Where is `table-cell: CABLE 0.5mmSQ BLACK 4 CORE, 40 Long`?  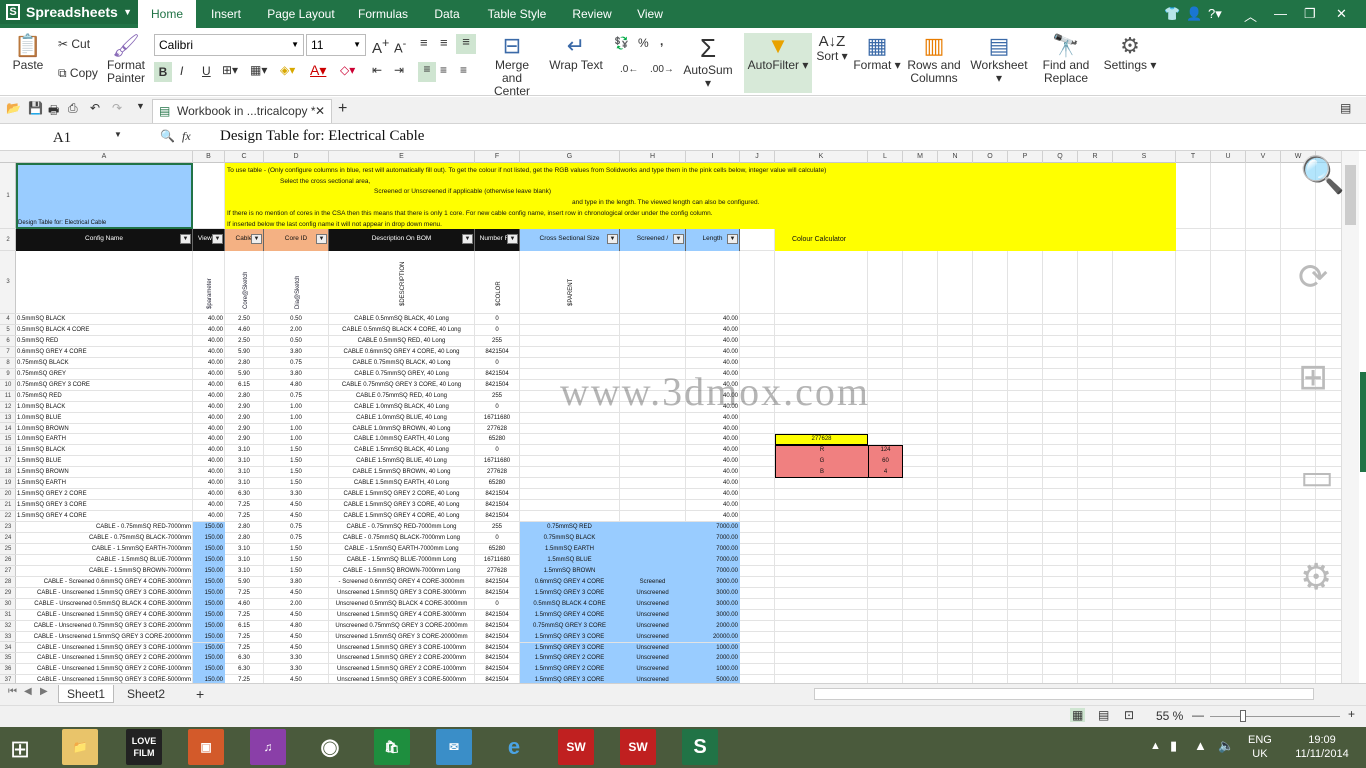
table-cell: CABLE 0.5mmSQ BLACK 4 CORE, 40 Long is located at coordinates (401, 330).